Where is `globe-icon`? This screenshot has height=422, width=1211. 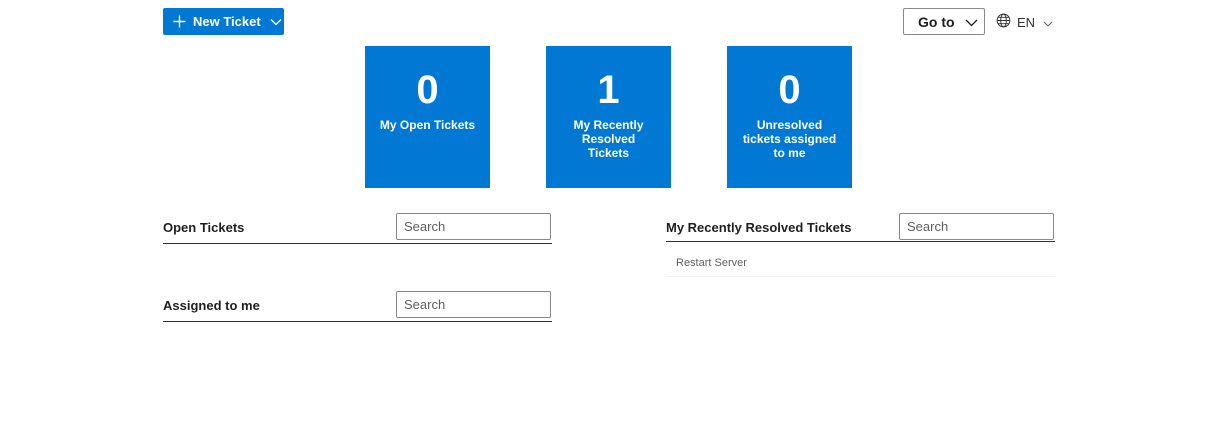 globe-icon is located at coordinates (1003, 22).